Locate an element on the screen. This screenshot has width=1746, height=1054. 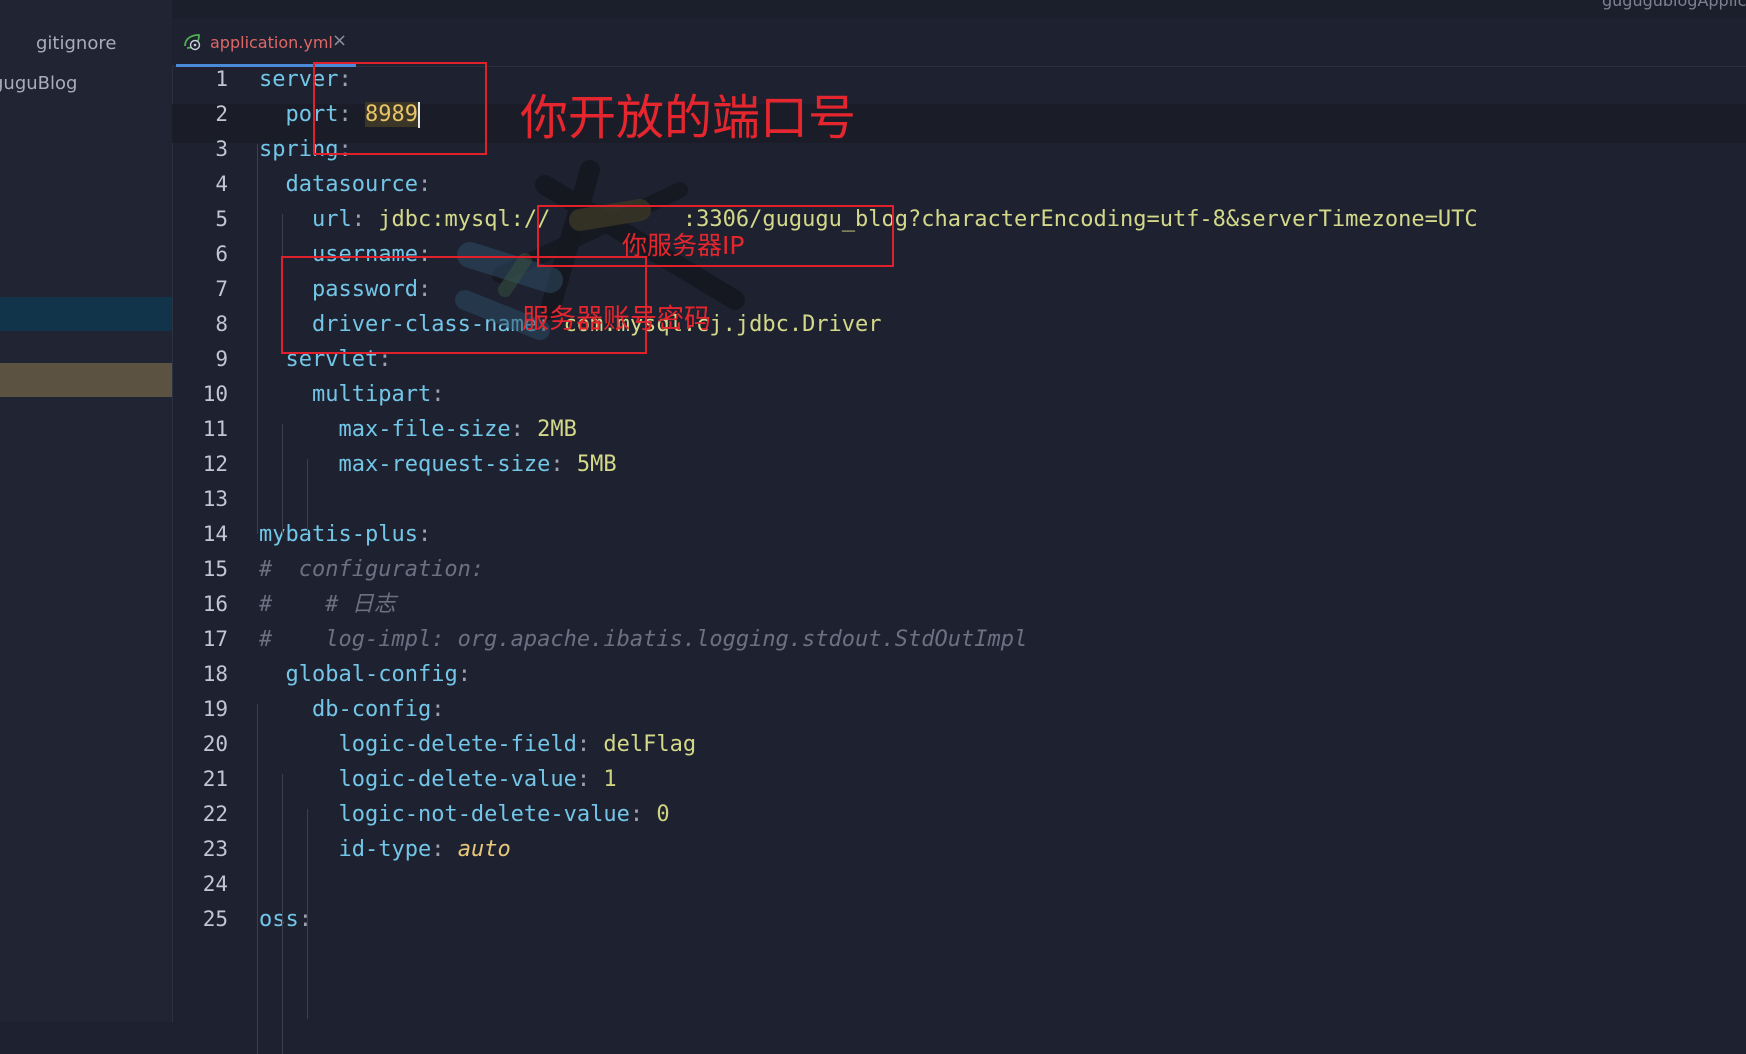
yaml-key: global-config is located at coordinates (371, 674).